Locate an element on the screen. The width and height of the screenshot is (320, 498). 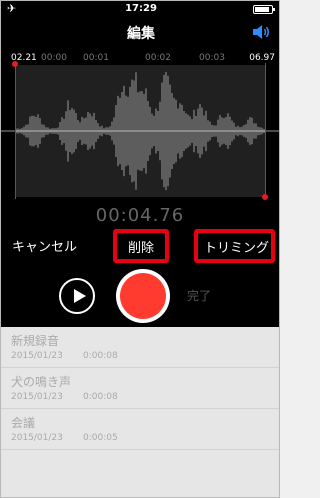
delete-label: 削除 is located at coordinates (140, 248).